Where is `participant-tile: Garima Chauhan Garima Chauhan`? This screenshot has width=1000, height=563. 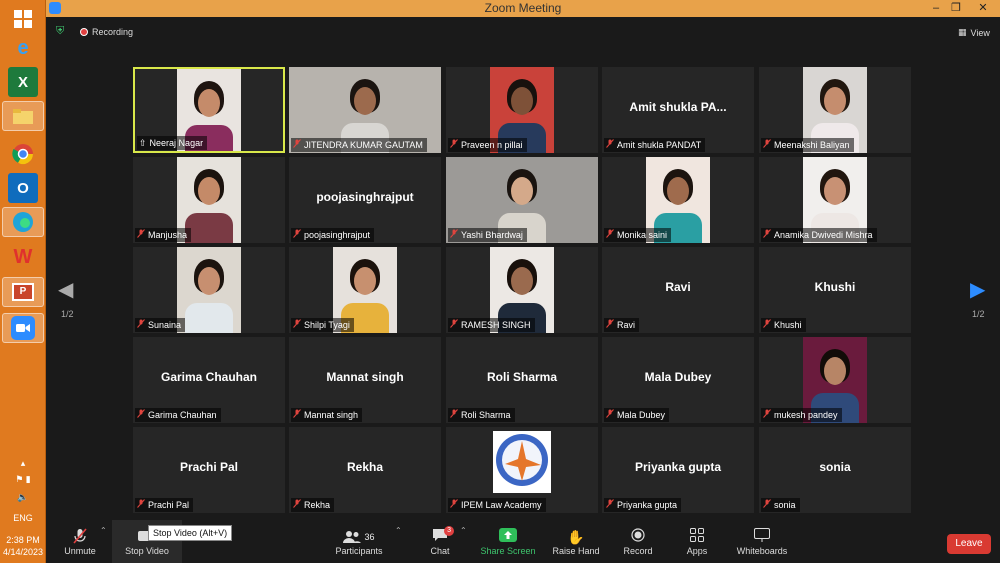 participant-tile: Garima Chauhan Garima Chauhan is located at coordinates (209, 380).